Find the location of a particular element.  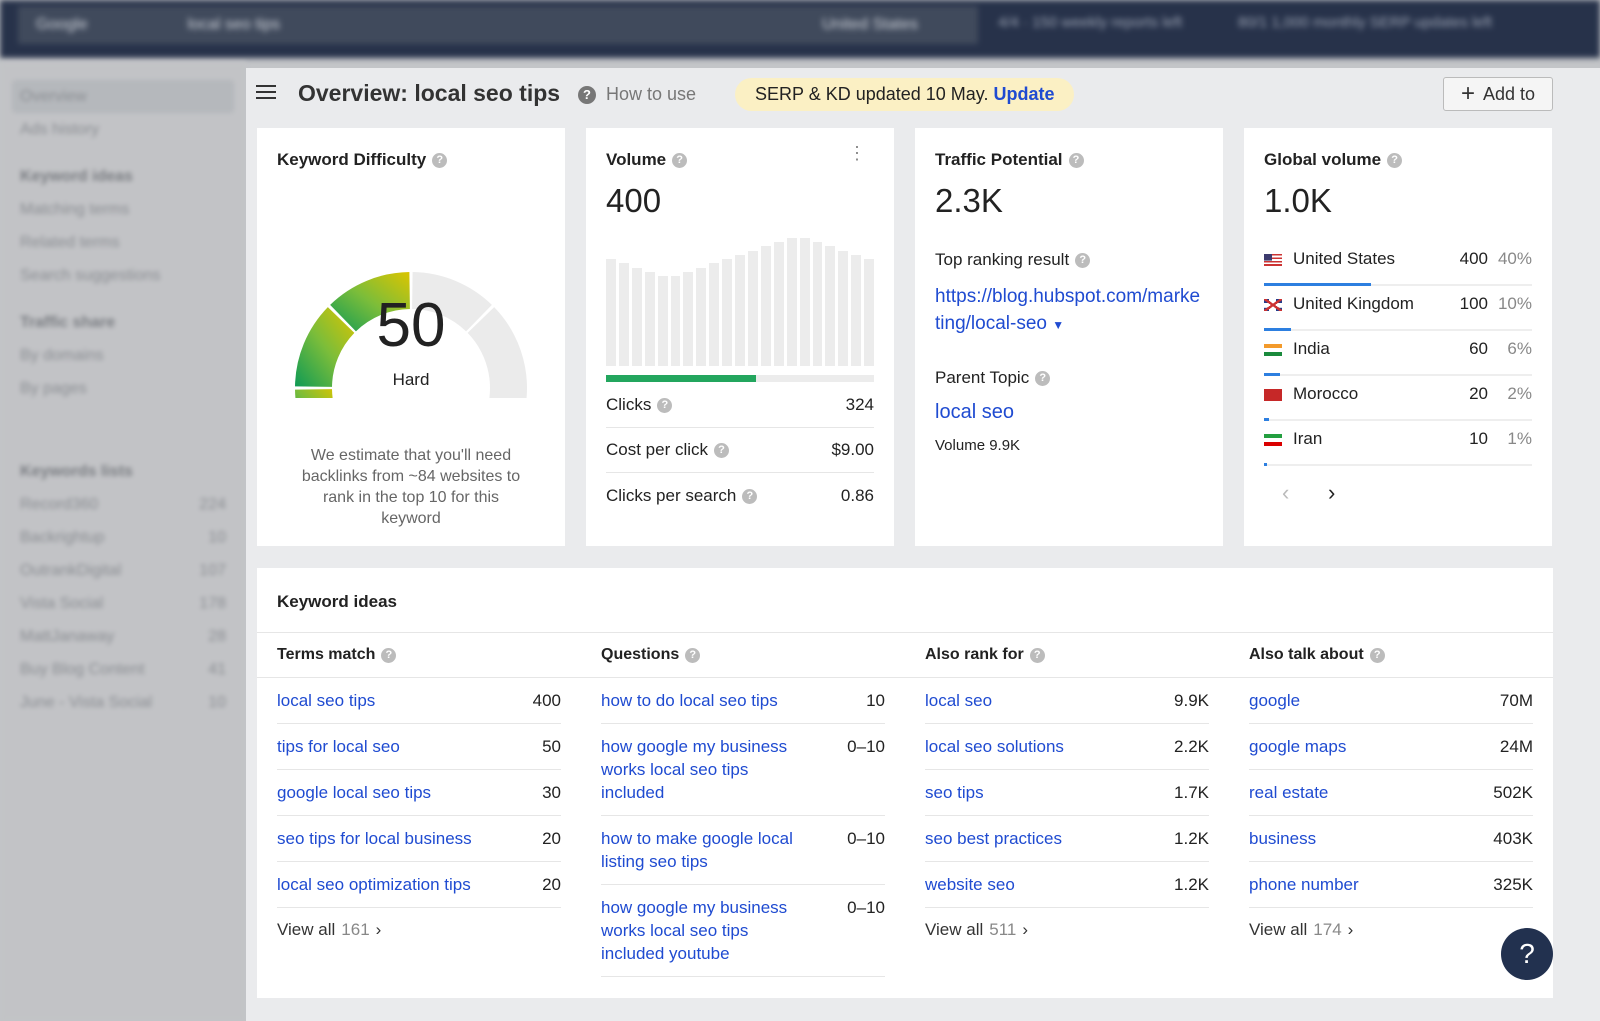

caret-down-icon: ▼ is located at coordinates (1058, 325).